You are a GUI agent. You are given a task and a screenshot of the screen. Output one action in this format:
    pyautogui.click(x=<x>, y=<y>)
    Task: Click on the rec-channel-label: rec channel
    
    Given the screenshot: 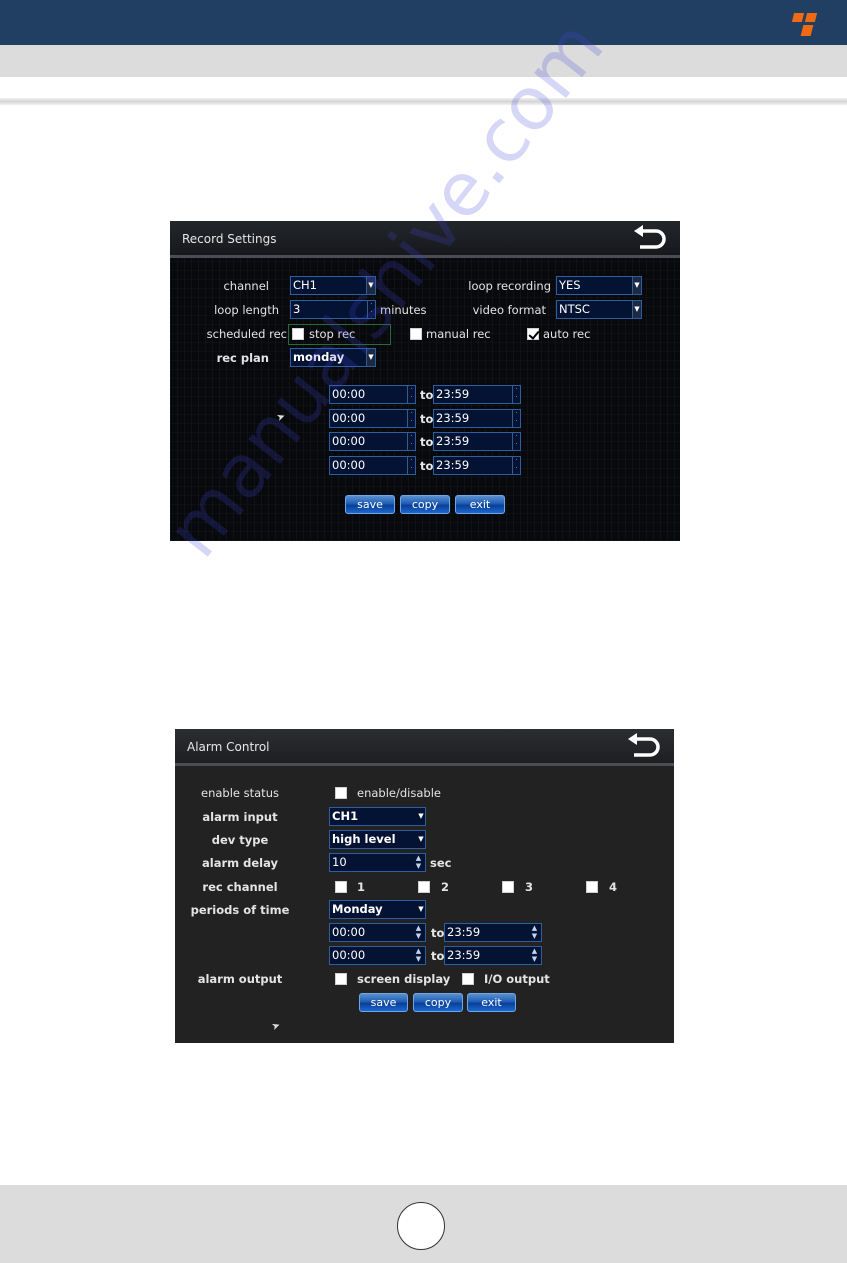 What is the action you would take?
    pyautogui.click(x=240, y=887)
    